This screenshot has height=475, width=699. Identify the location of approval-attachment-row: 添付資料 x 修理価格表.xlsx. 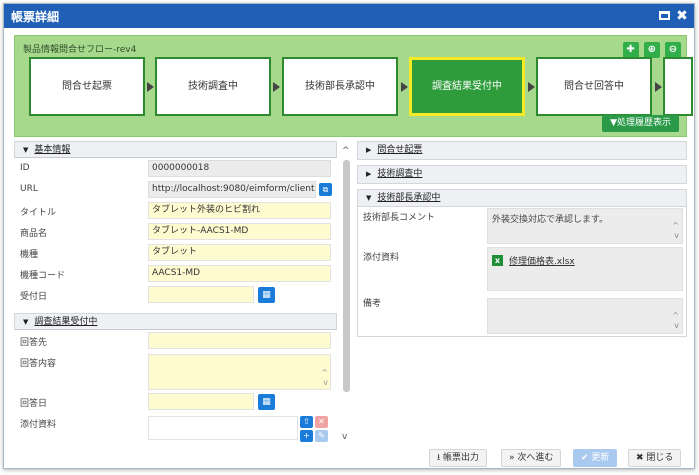
(522, 270).